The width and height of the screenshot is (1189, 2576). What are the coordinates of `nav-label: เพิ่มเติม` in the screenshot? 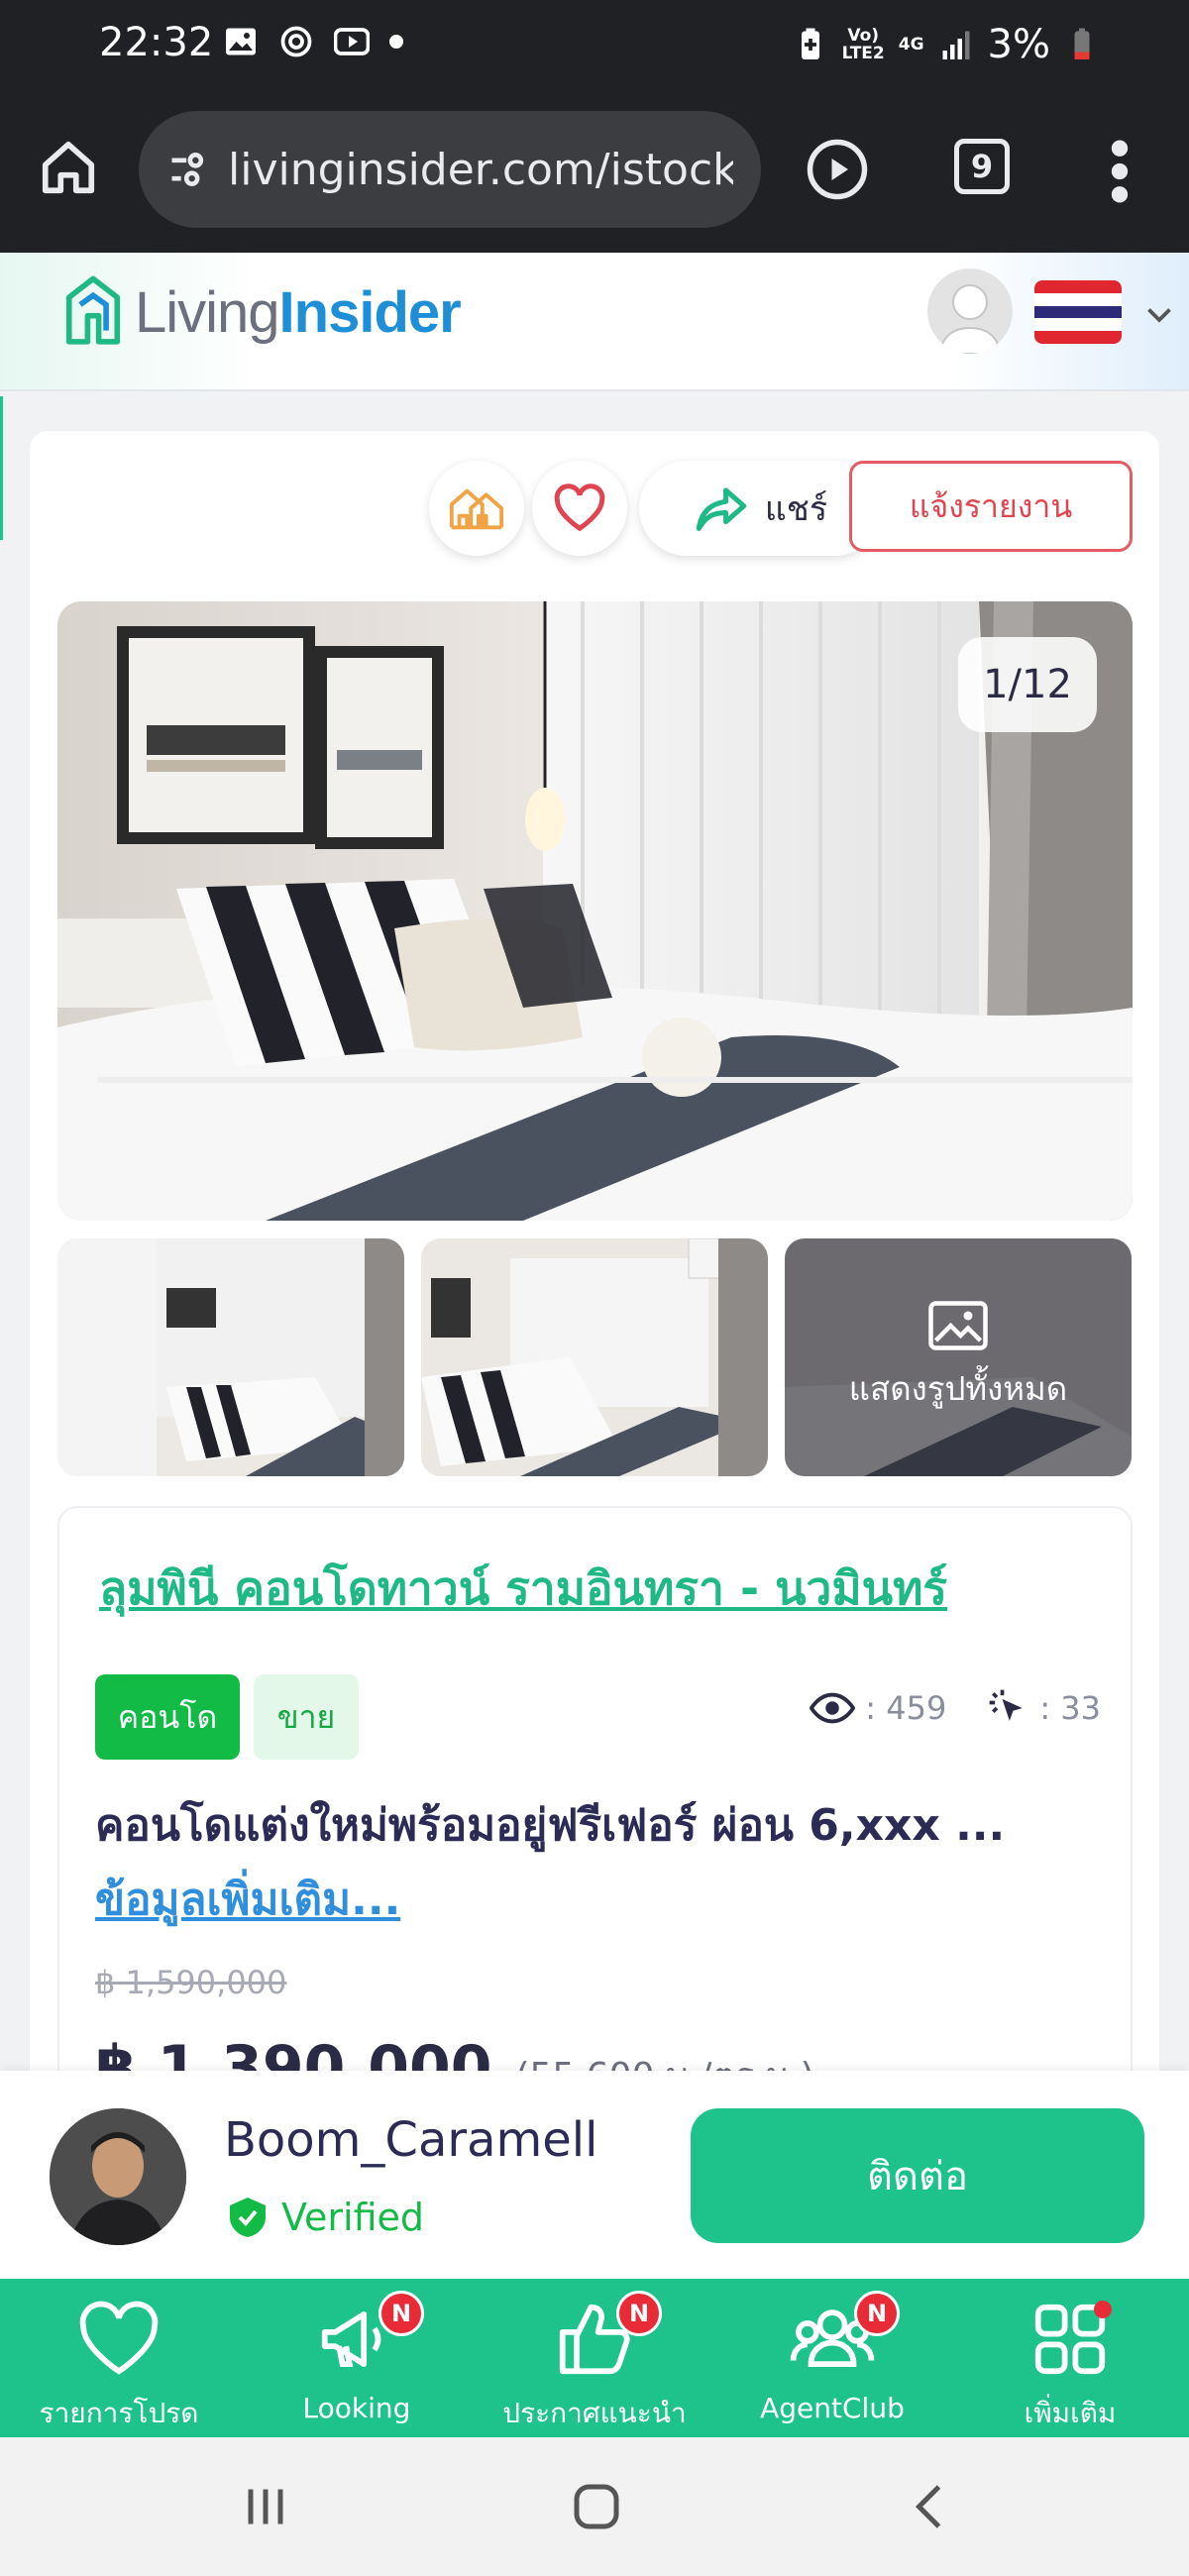 It's located at (1070, 2413).